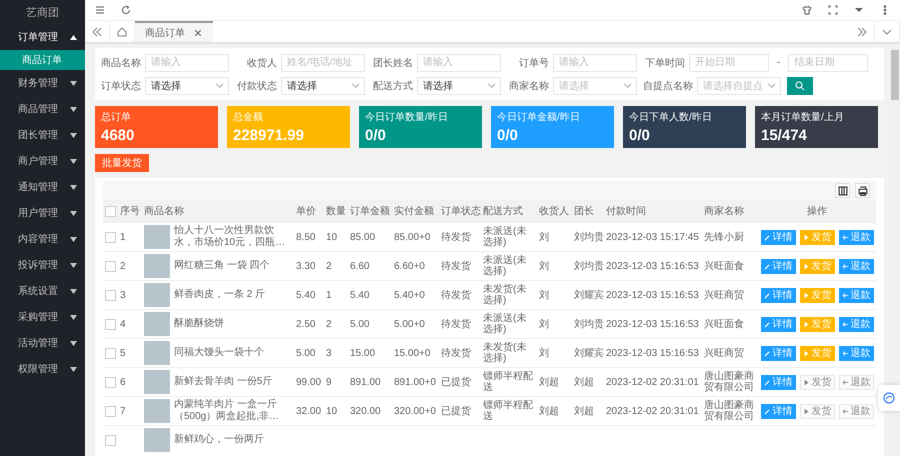 The image size is (900, 456). I want to click on select-field: 请选择自提点, so click(739, 85).